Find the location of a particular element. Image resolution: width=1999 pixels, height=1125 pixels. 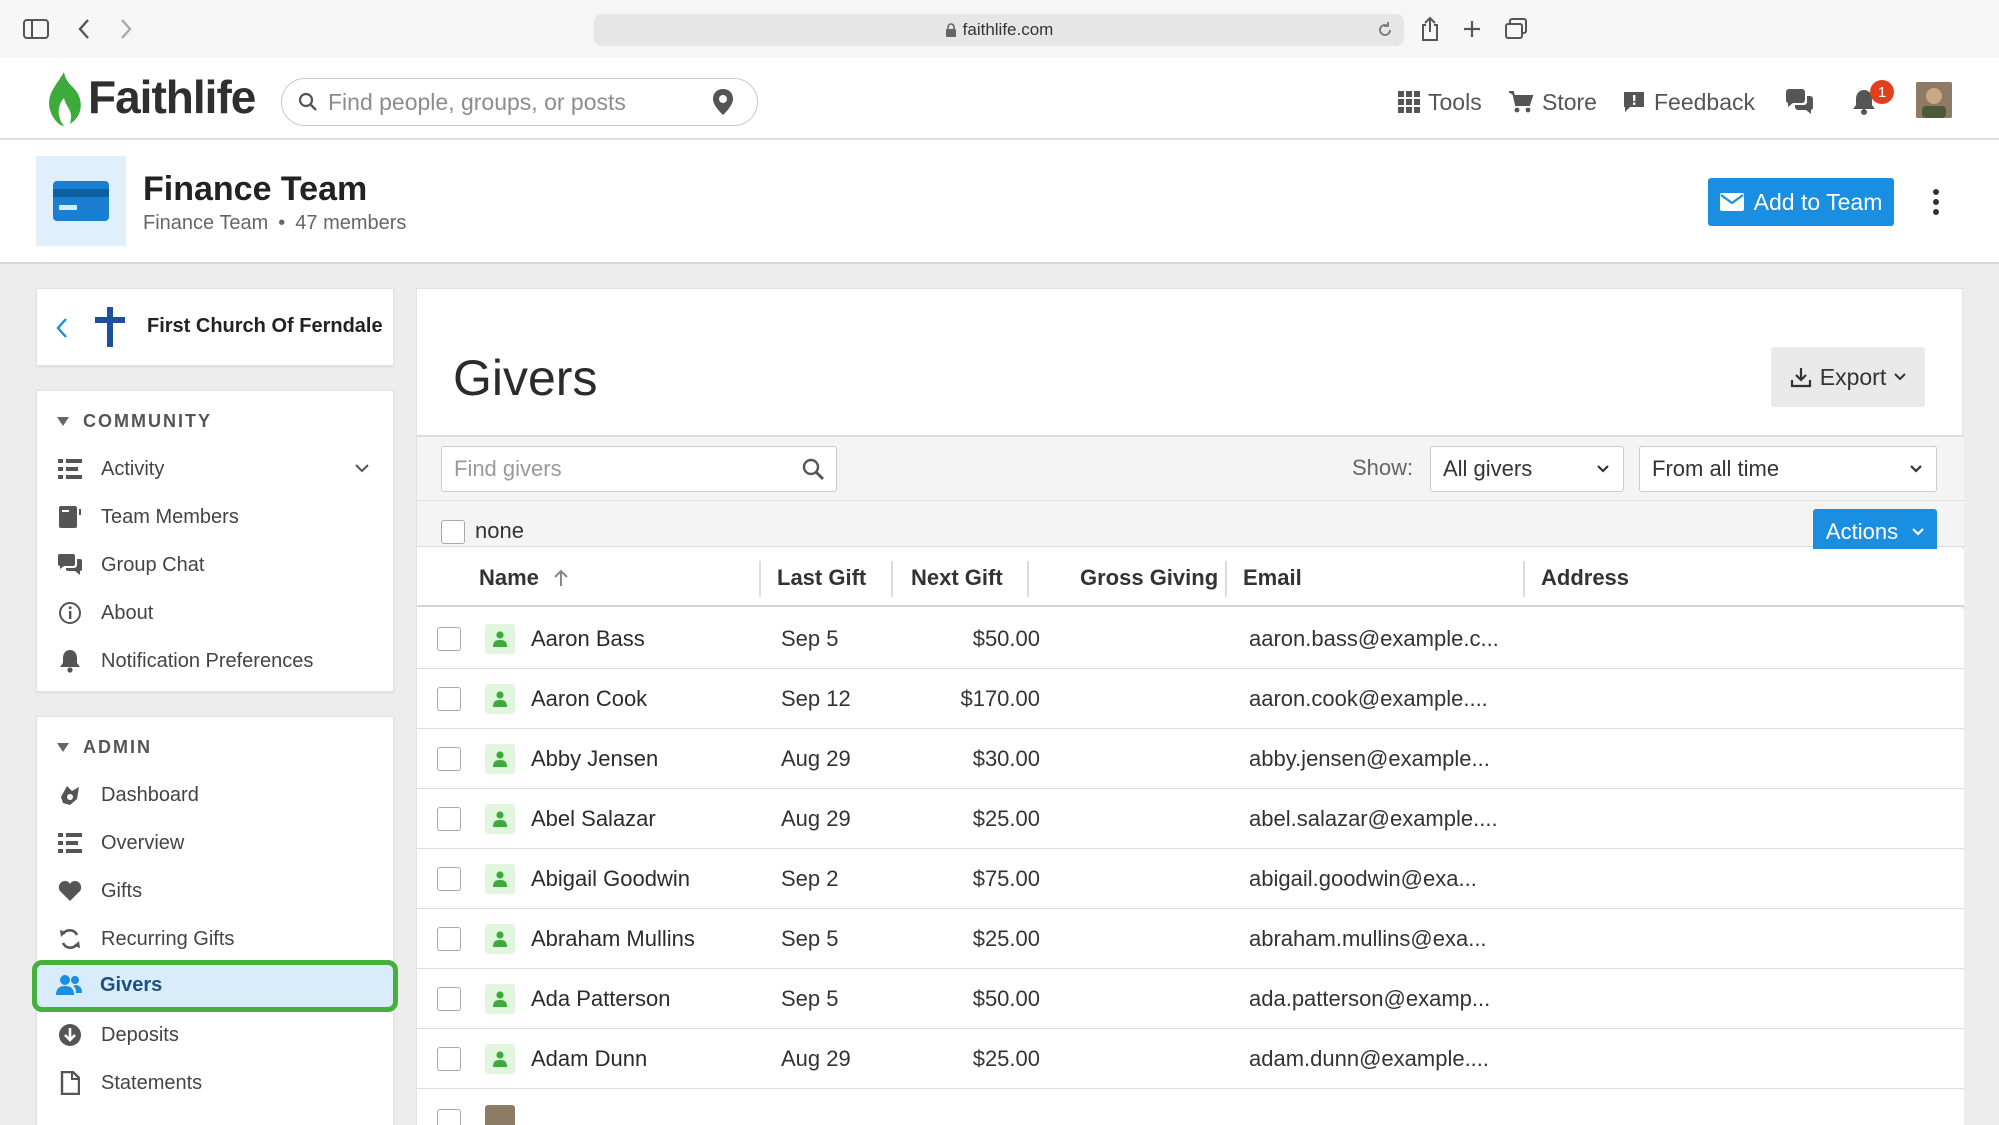

cart-icon is located at coordinates (1521, 102).